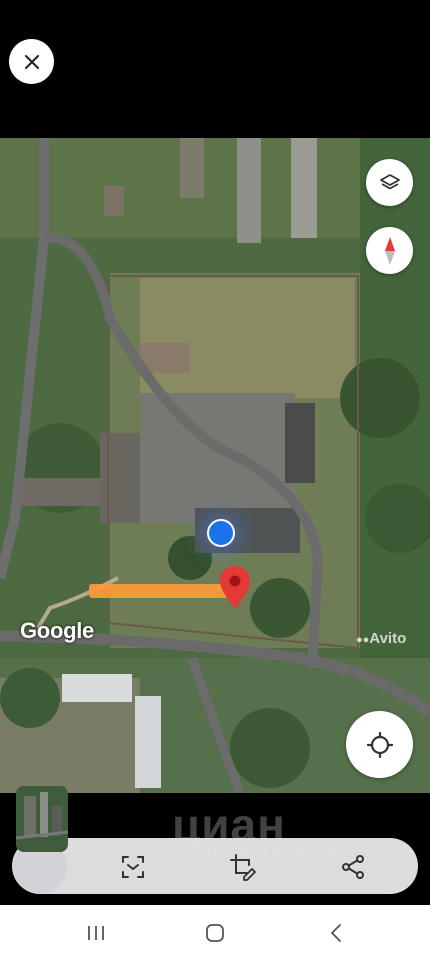 The height and width of the screenshot is (960, 430). I want to click on current-location-dot, so click(221, 533).